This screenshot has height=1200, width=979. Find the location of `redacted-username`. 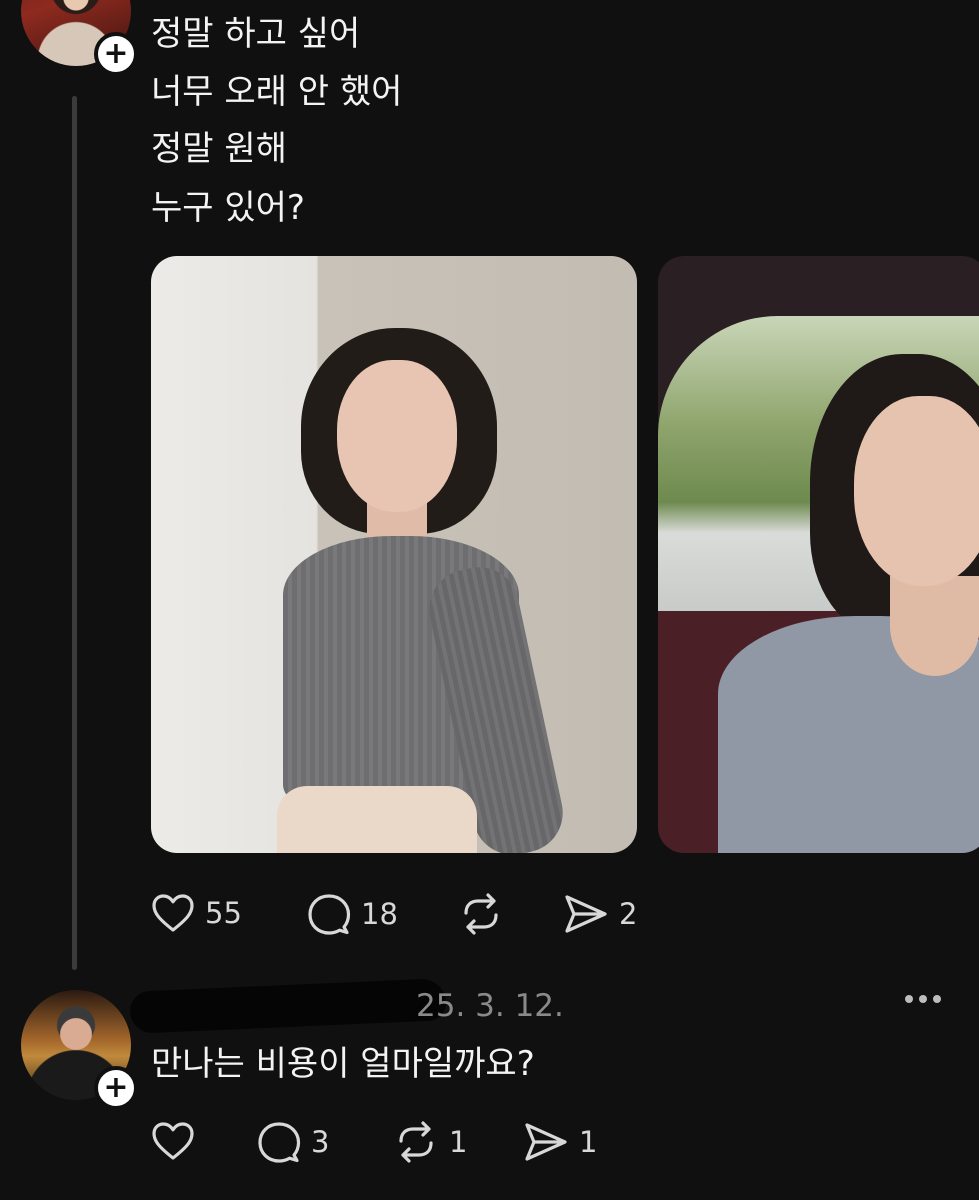

redacted-username is located at coordinates (288, 1006).